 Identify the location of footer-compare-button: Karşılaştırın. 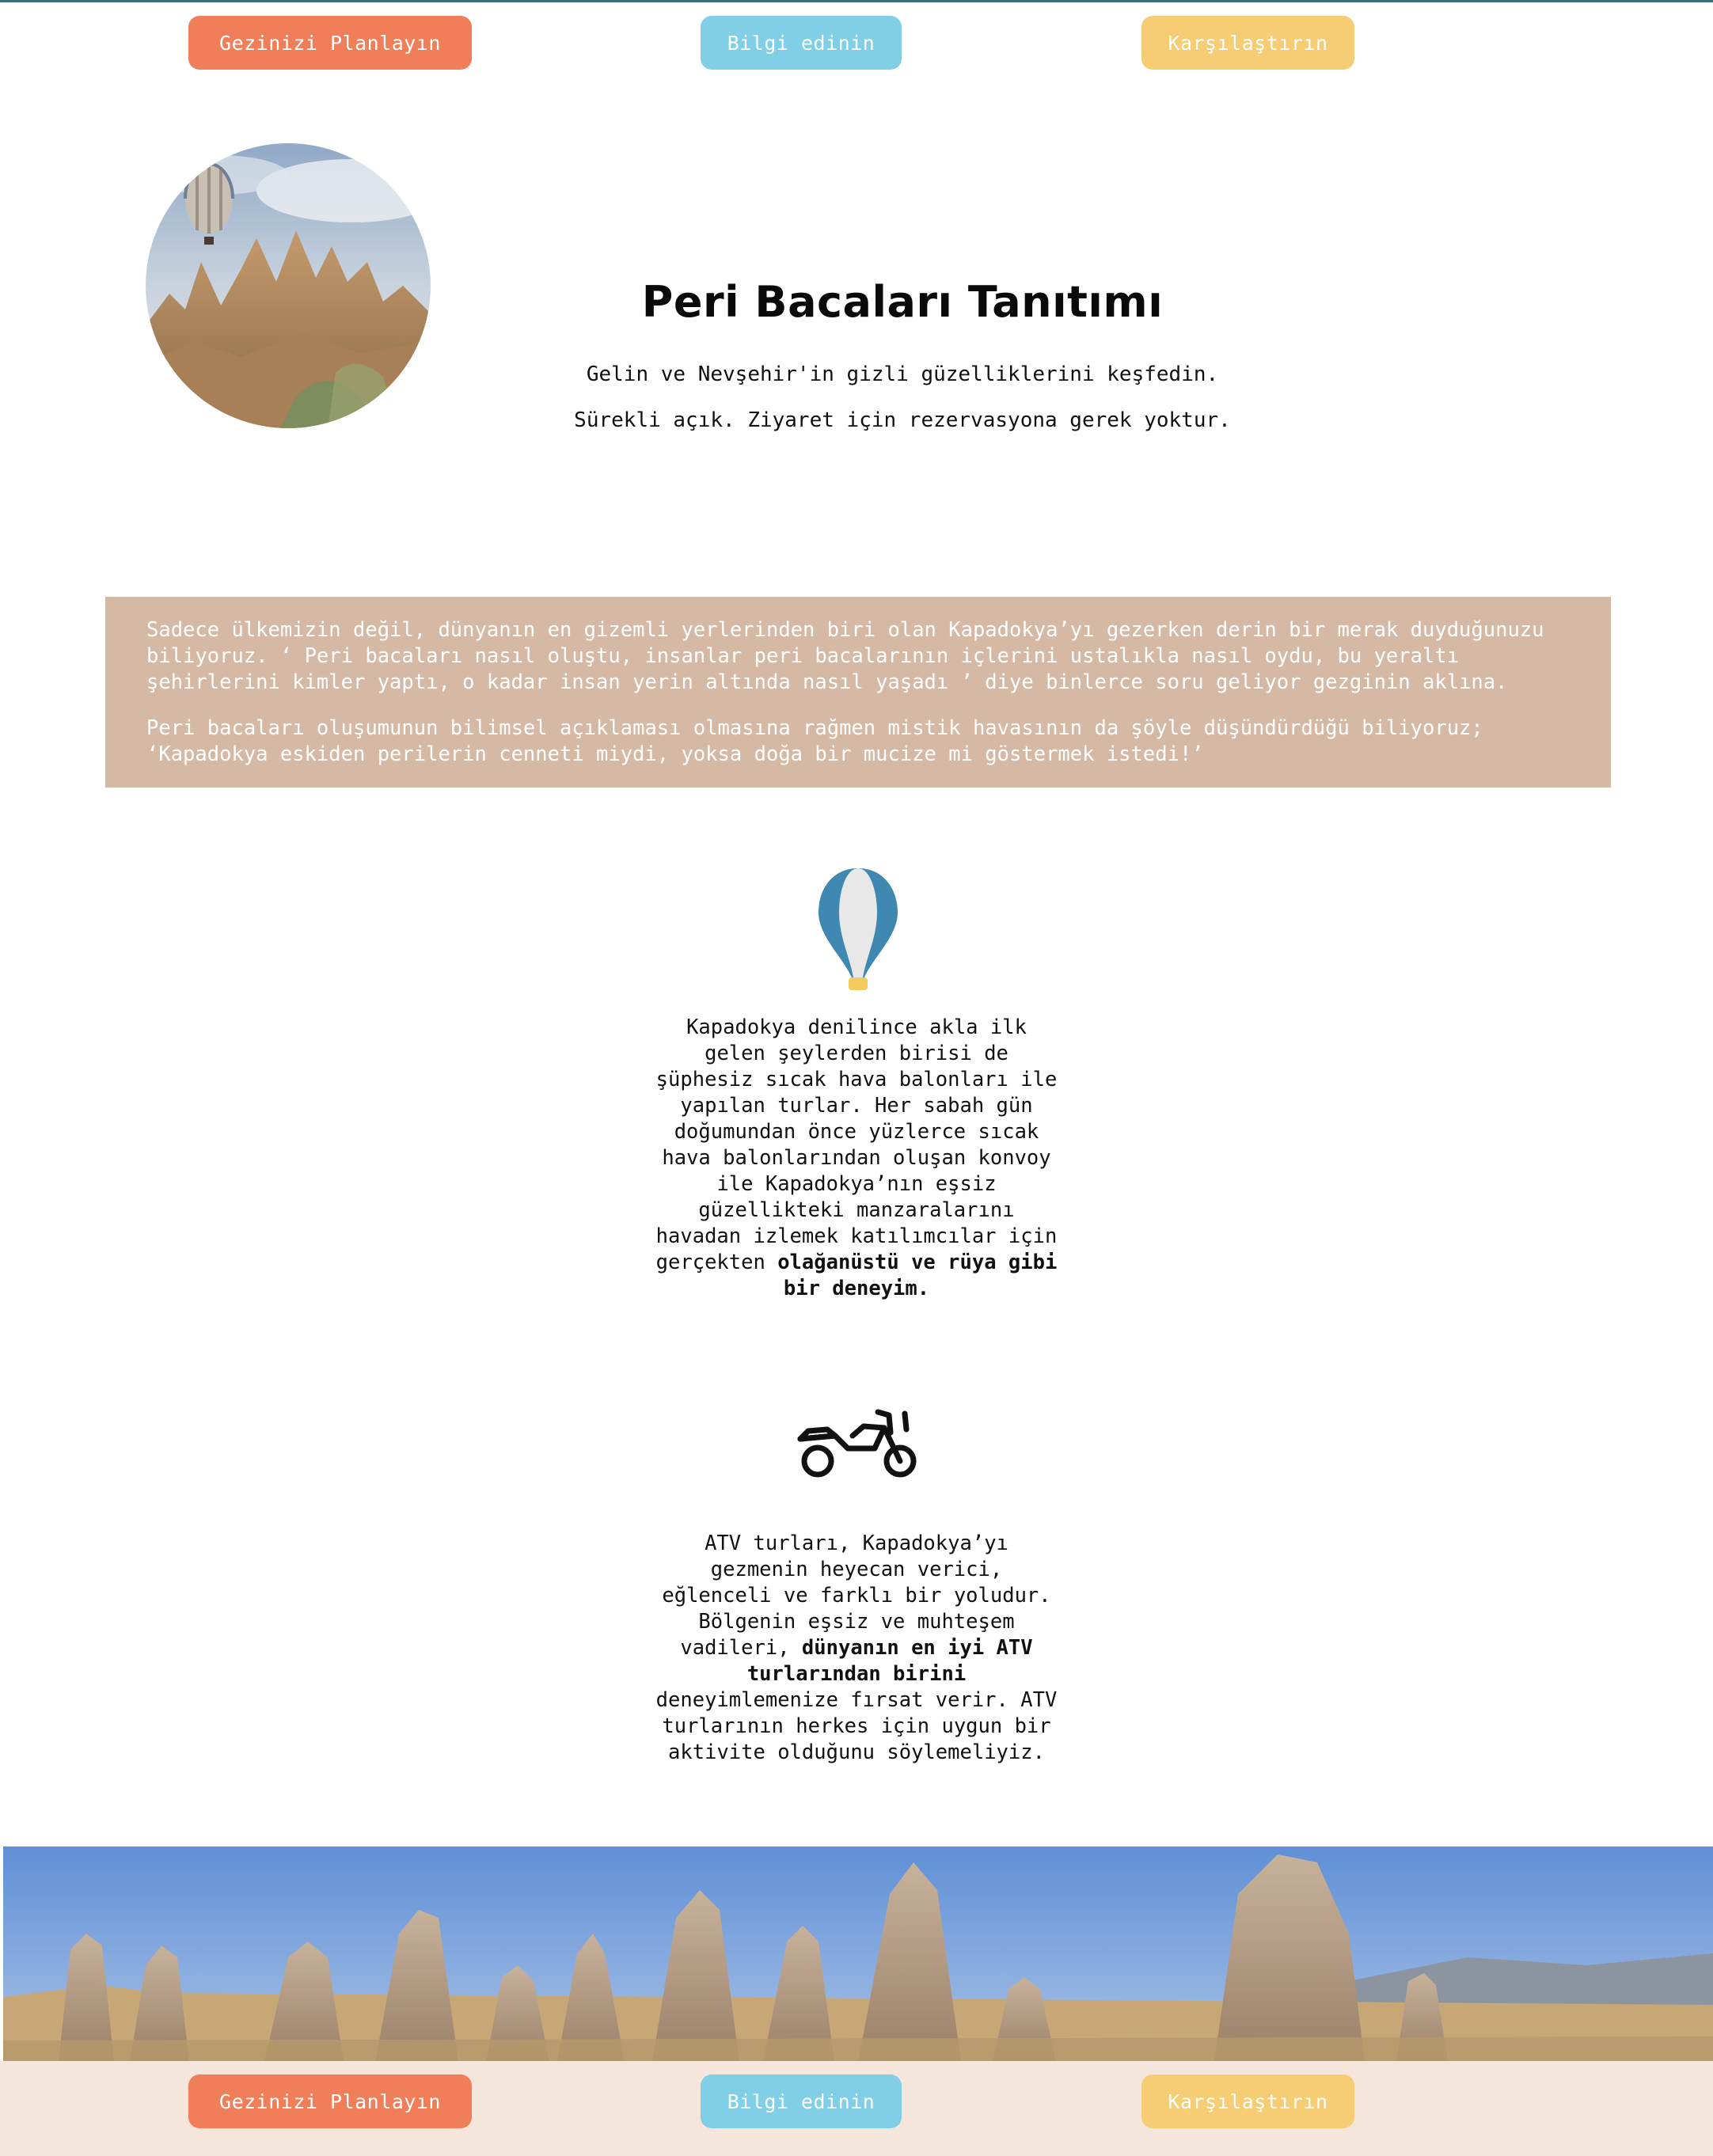
(1247, 2101).